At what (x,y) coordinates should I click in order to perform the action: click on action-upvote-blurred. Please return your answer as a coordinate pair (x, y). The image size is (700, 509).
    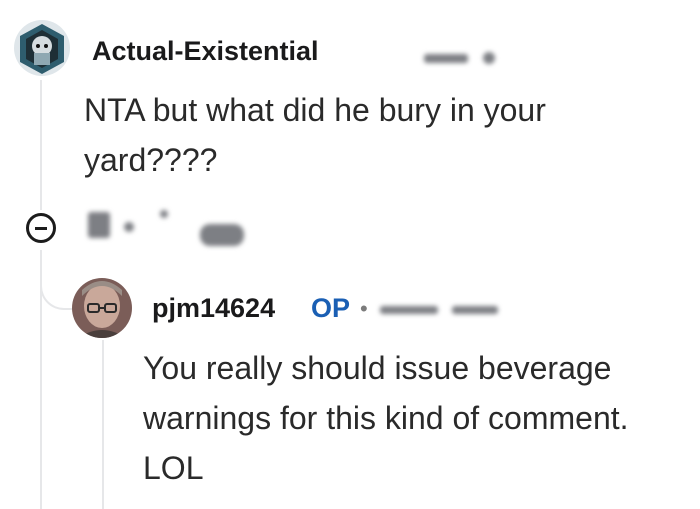
    Looking at the image, I should click on (99, 225).